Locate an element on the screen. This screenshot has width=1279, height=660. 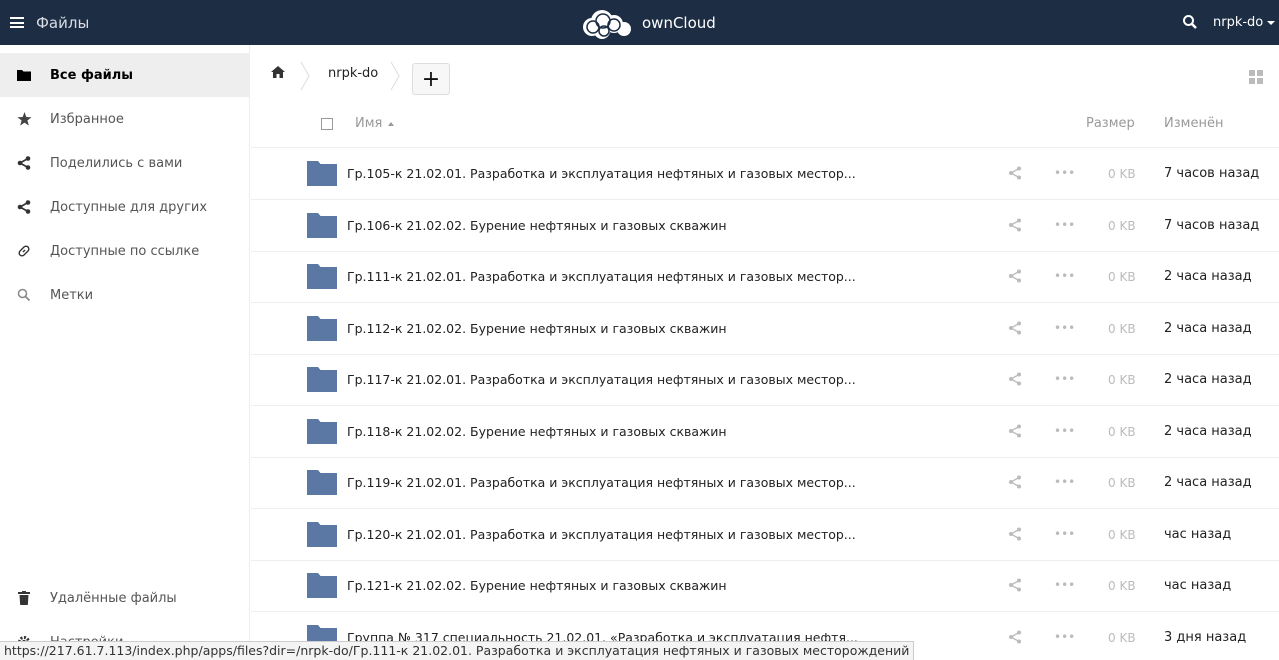
sidebar-item-shared-with-others: Доступные для других is located at coordinates (125, 207).